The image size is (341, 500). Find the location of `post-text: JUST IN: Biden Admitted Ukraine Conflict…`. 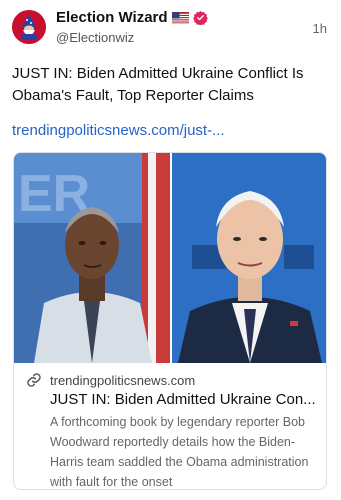

post-text: JUST IN: Biden Admitted Ukraine Conflict… is located at coordinates (158, 84).